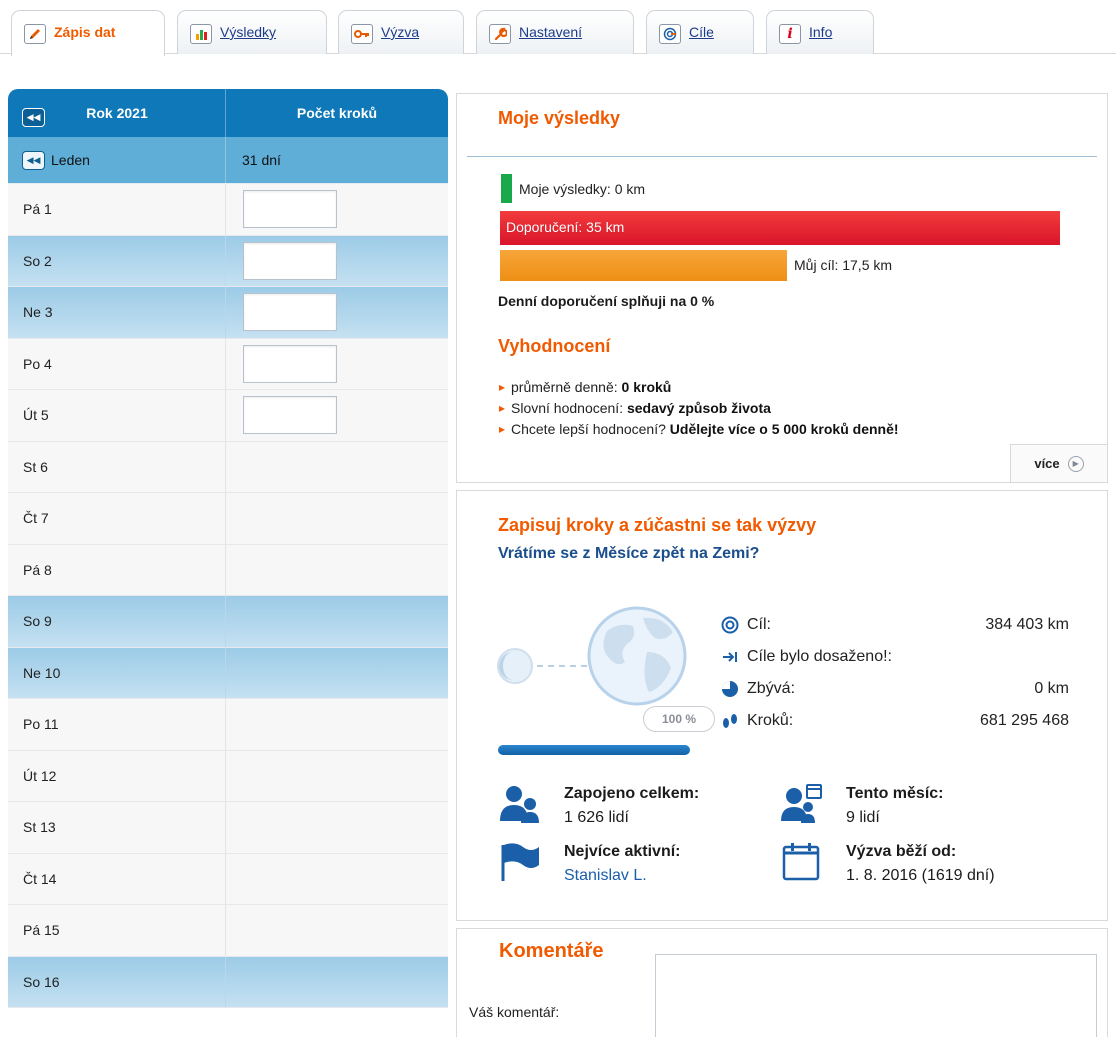  Describe the element at coordinates (894, 625) in the screenshot. I see `stat-goal: Cíl: 384 403 km` at that location.